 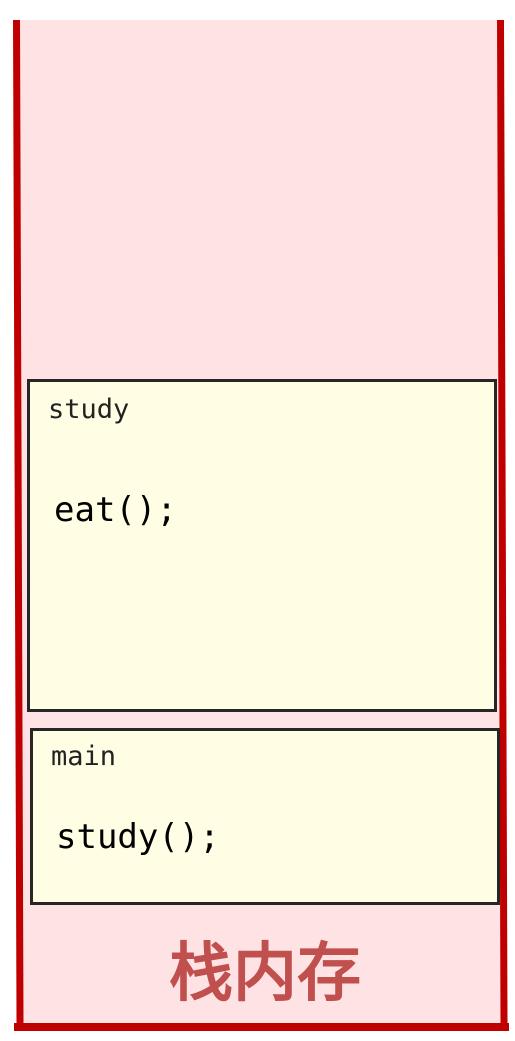 I want to click on stack-memory-label: 栈内存, so click(x=265, y=974).